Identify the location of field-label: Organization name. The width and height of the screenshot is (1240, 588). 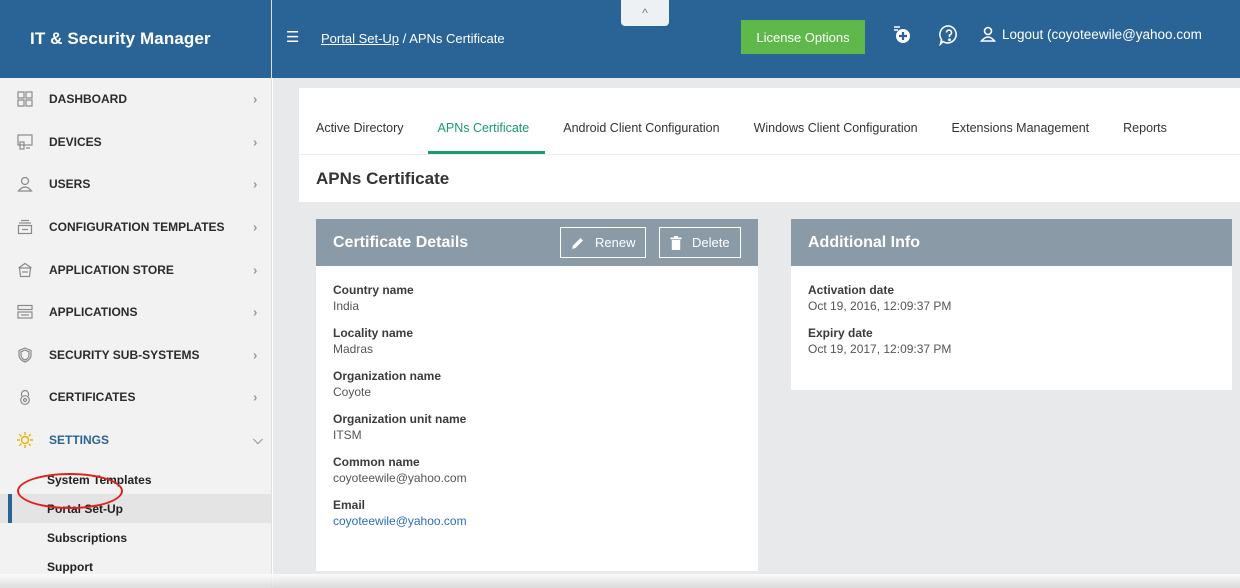
(387, 376).